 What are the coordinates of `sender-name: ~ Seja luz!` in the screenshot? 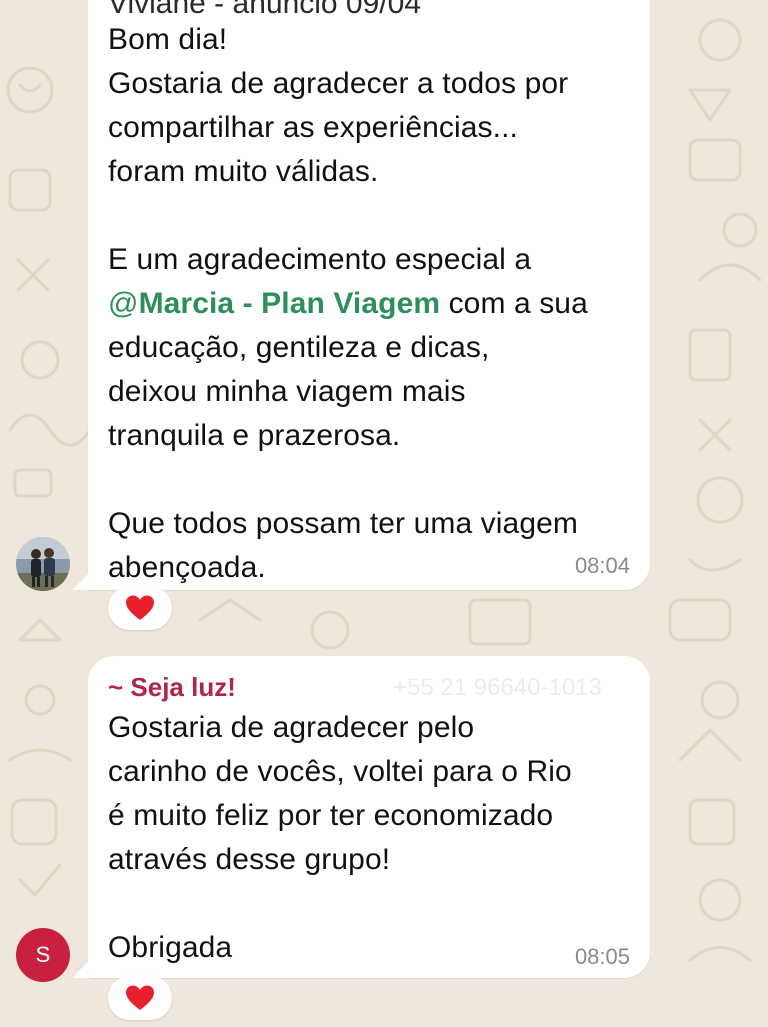 It's located at (172, 687).